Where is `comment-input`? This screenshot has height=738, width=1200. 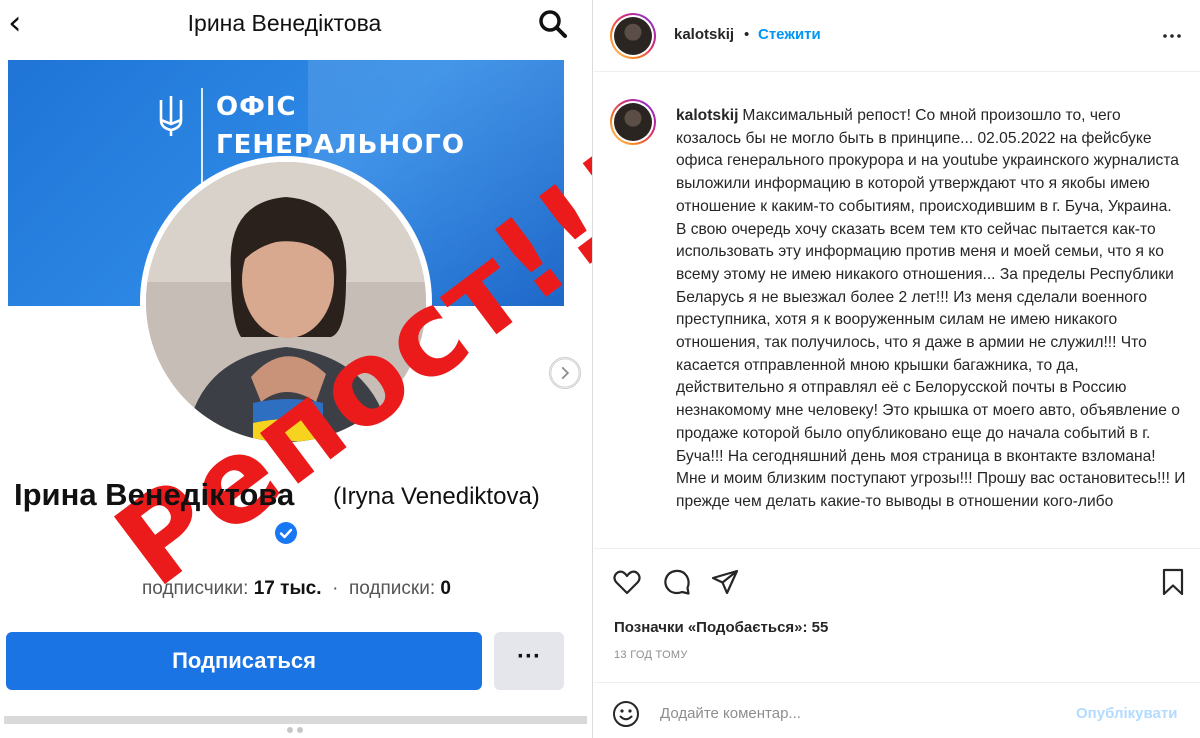 comment-input is located at coordinates (860, 713).